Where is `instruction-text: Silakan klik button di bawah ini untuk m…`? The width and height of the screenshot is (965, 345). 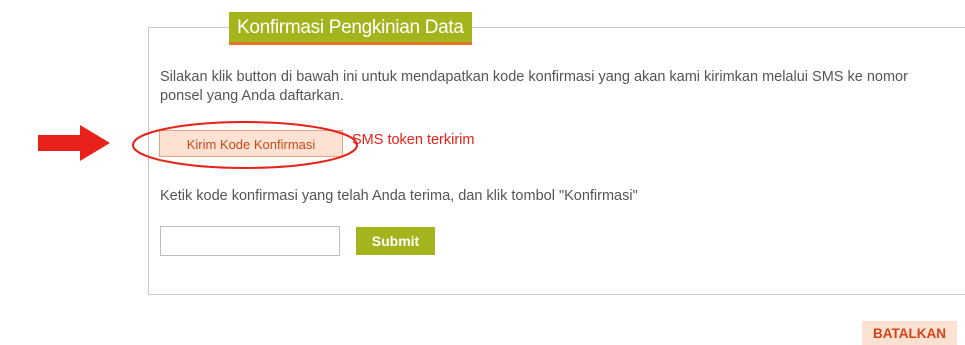
instruction-text: Silakan klik button di bawah ini untuk m… is located at coordinates (534, 86).